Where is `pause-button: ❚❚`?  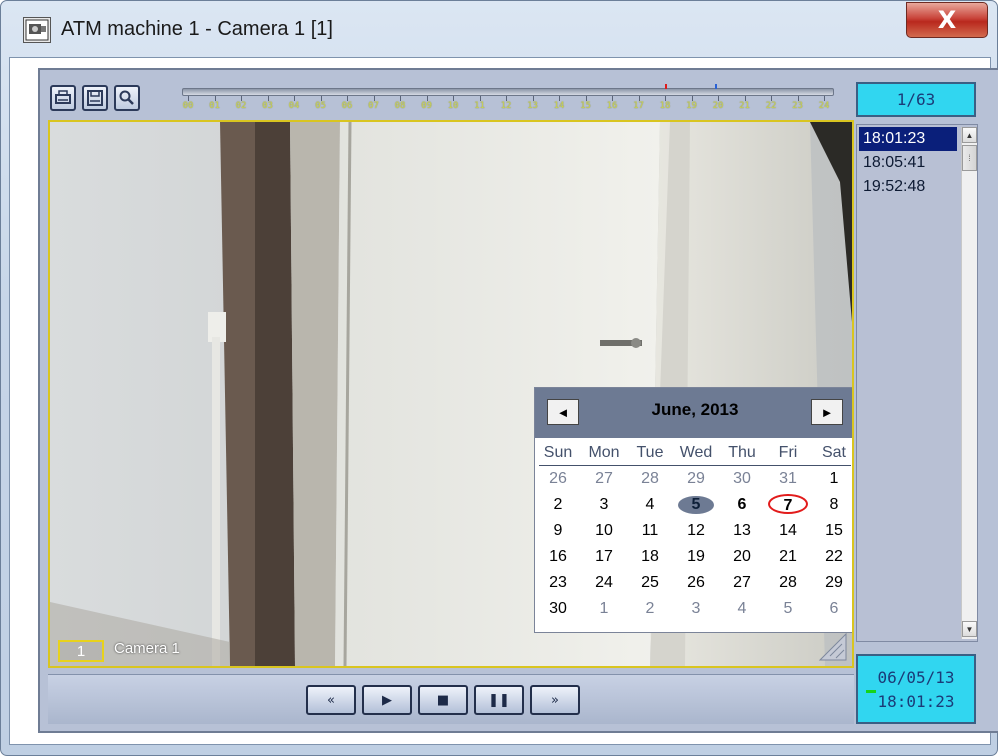
pause-button: ❚❚ is located at coordinates (499, 700).